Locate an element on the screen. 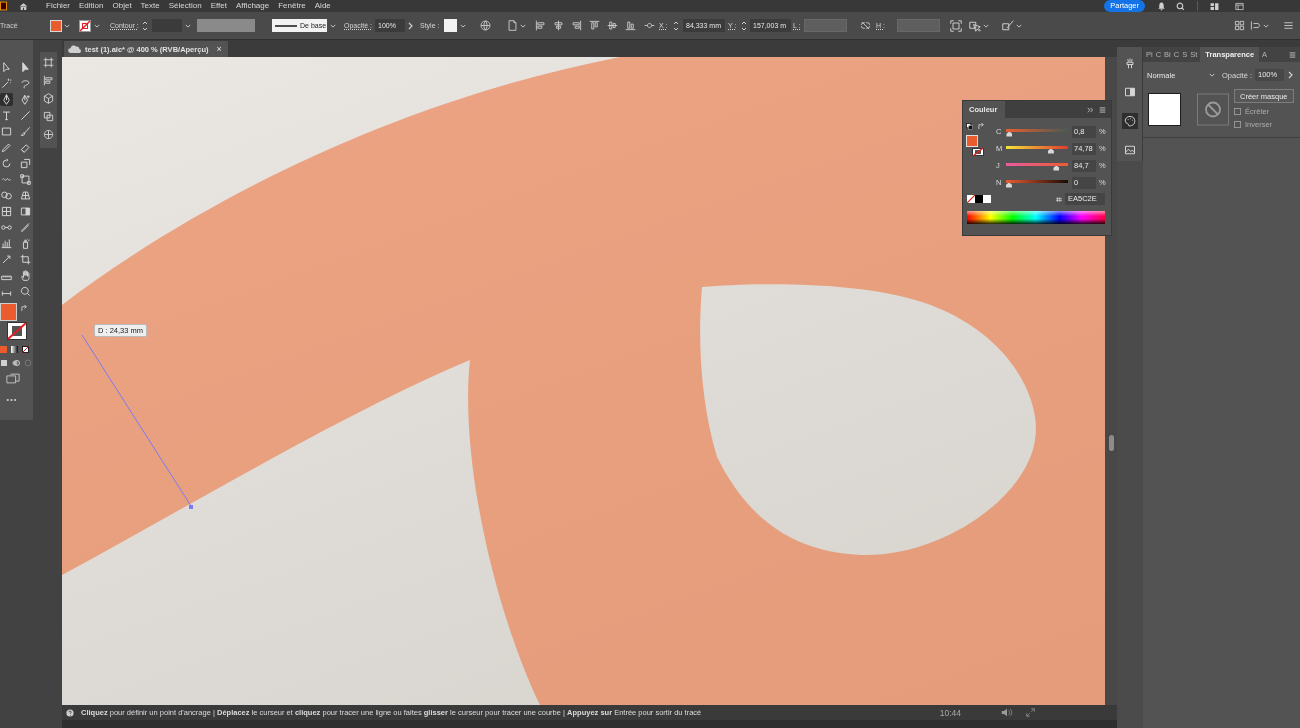  window-icon is located at coordinates (1239, 6).